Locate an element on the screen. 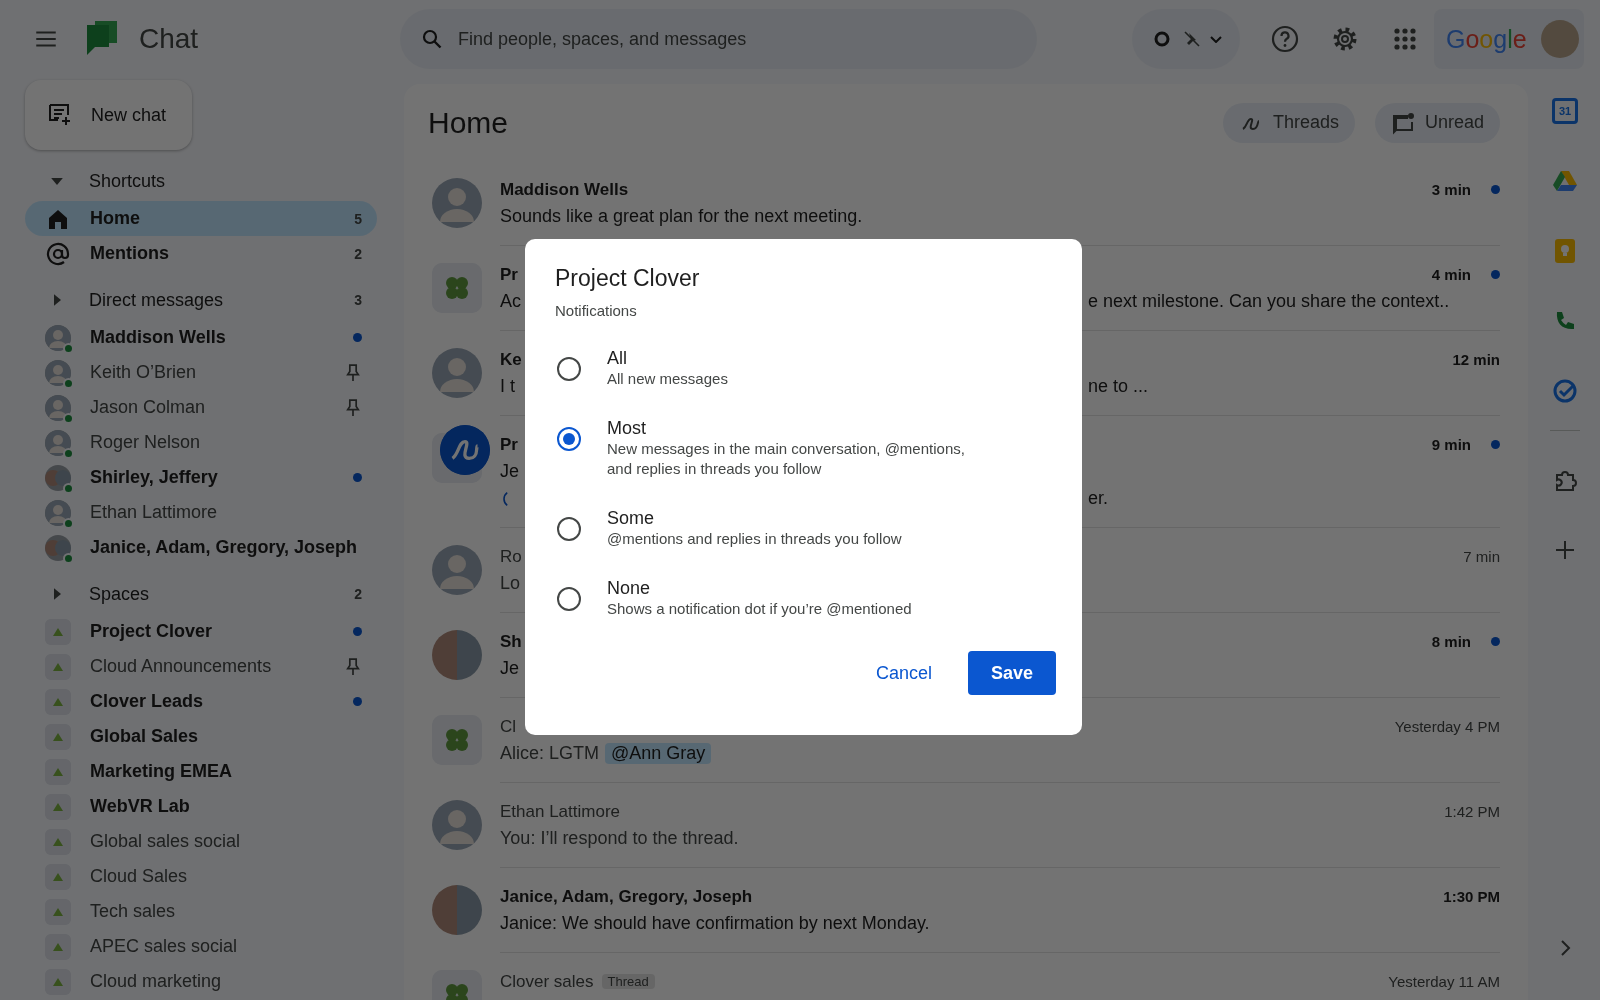  sidebar-item: Roger Nelson is located at coordinates (201, 442).